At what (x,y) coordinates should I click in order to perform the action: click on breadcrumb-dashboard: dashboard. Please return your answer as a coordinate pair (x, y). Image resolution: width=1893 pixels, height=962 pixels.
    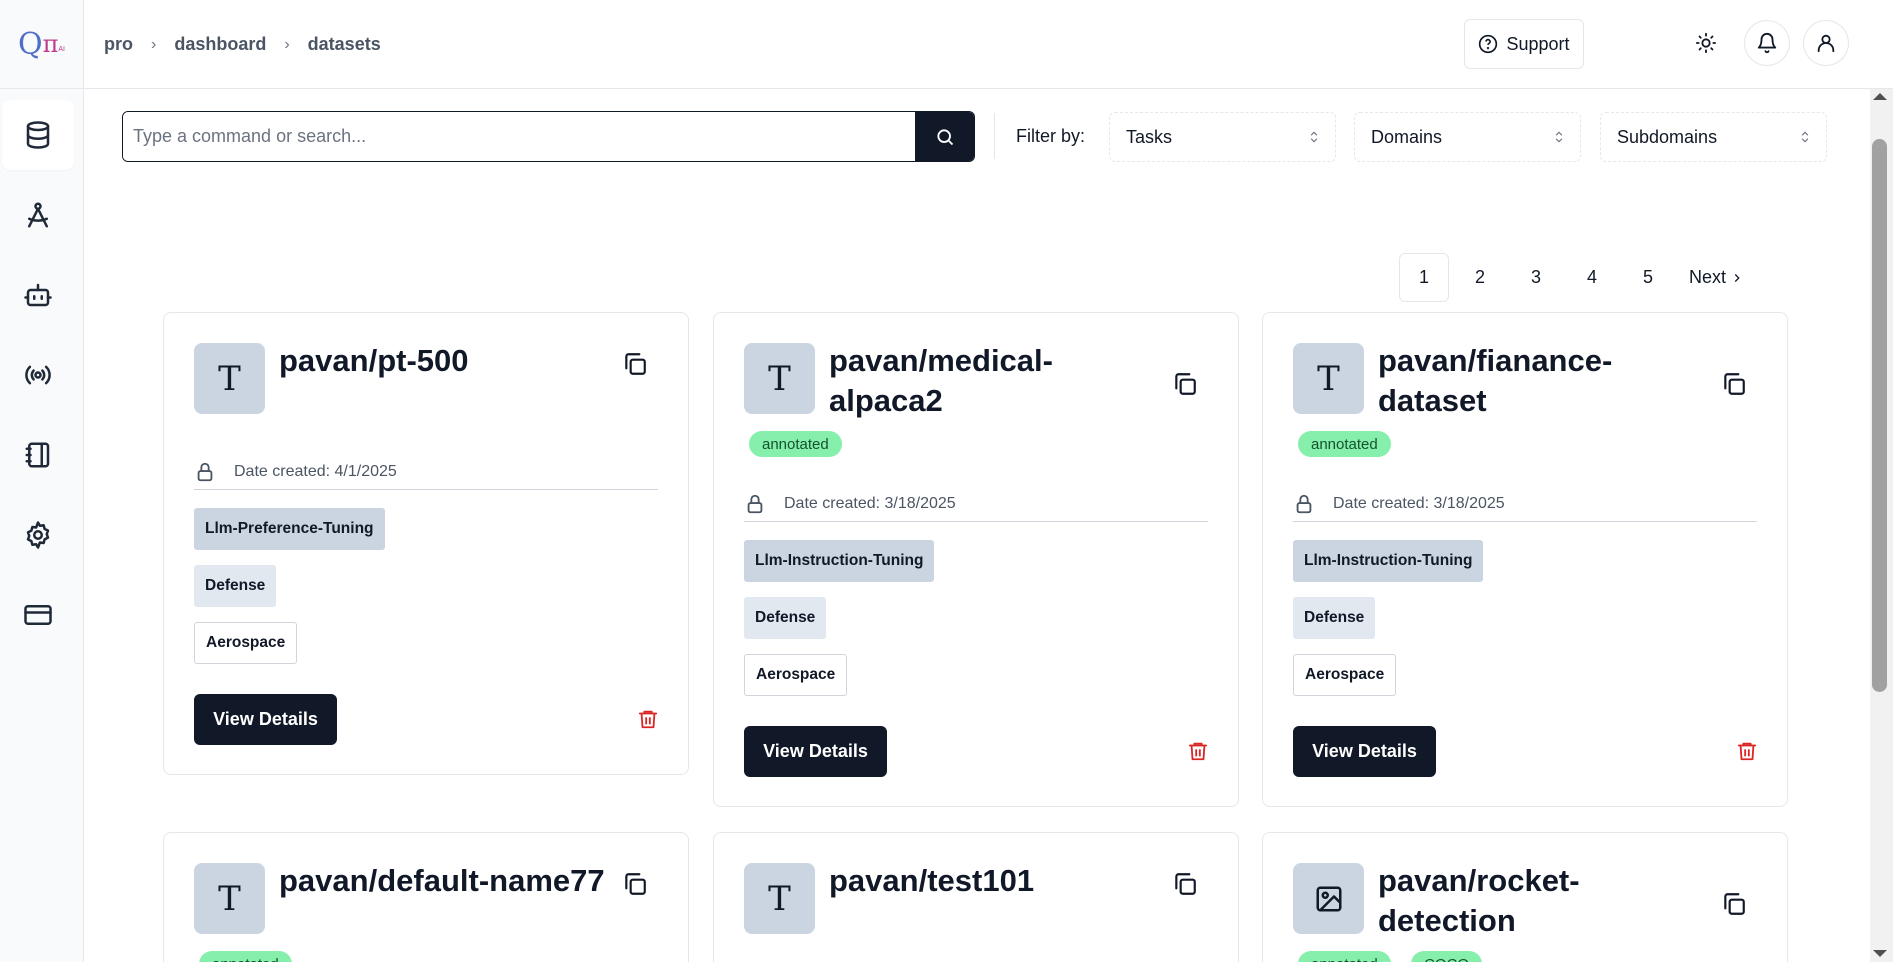
    Looking at the image, I should click on (220, 44).